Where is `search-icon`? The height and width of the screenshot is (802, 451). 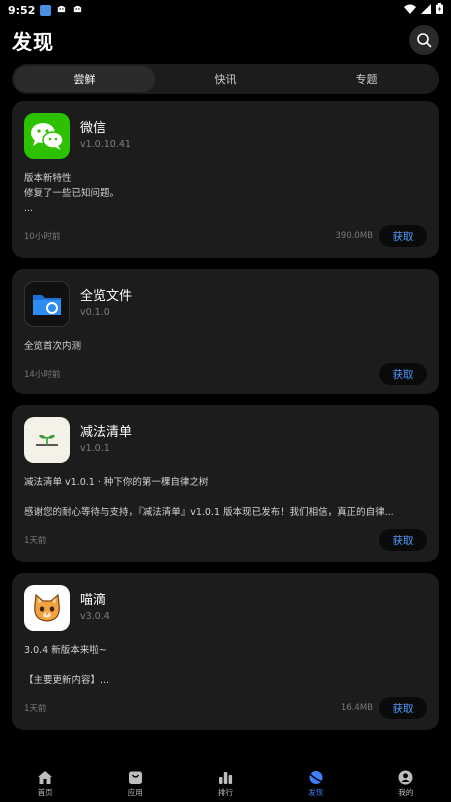
search-icon is located at coordinates (424, 40).